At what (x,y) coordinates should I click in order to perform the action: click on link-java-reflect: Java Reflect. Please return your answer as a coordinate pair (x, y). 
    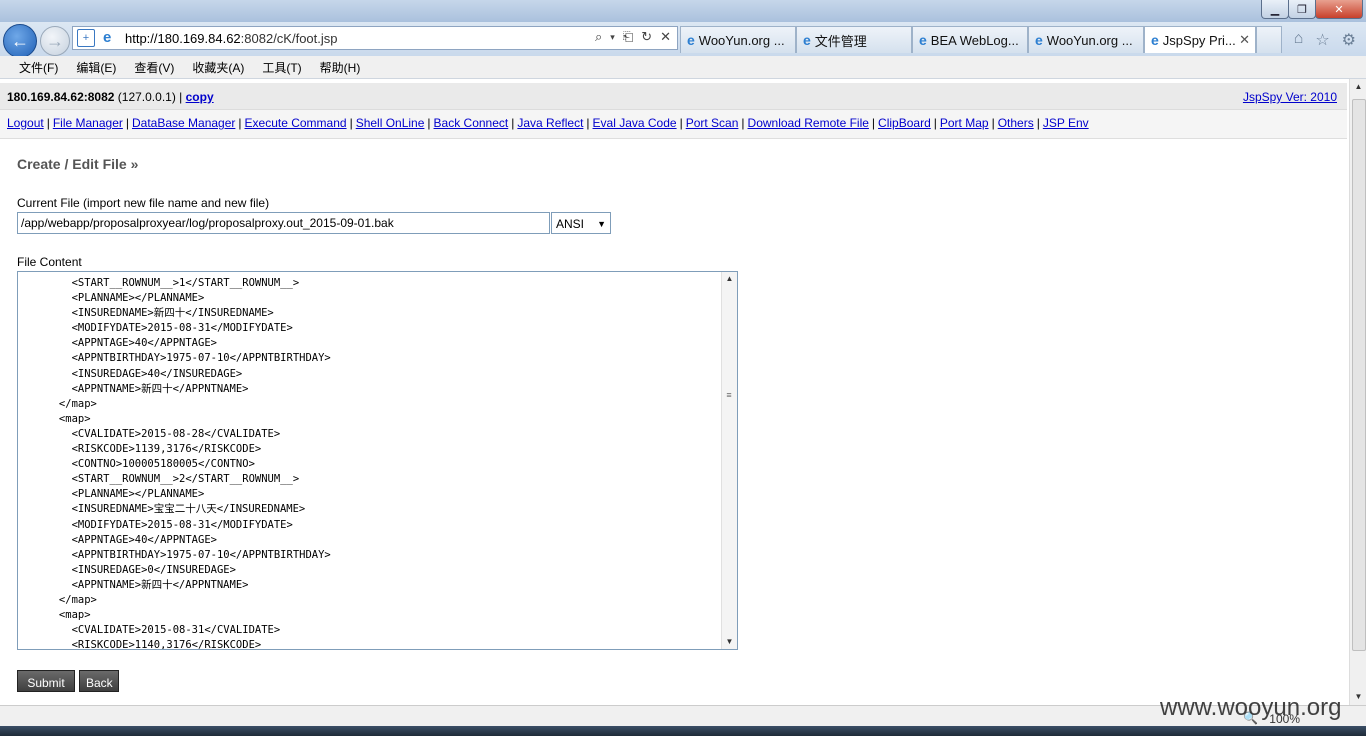
    Looking at the image, I should click on (550, 123).